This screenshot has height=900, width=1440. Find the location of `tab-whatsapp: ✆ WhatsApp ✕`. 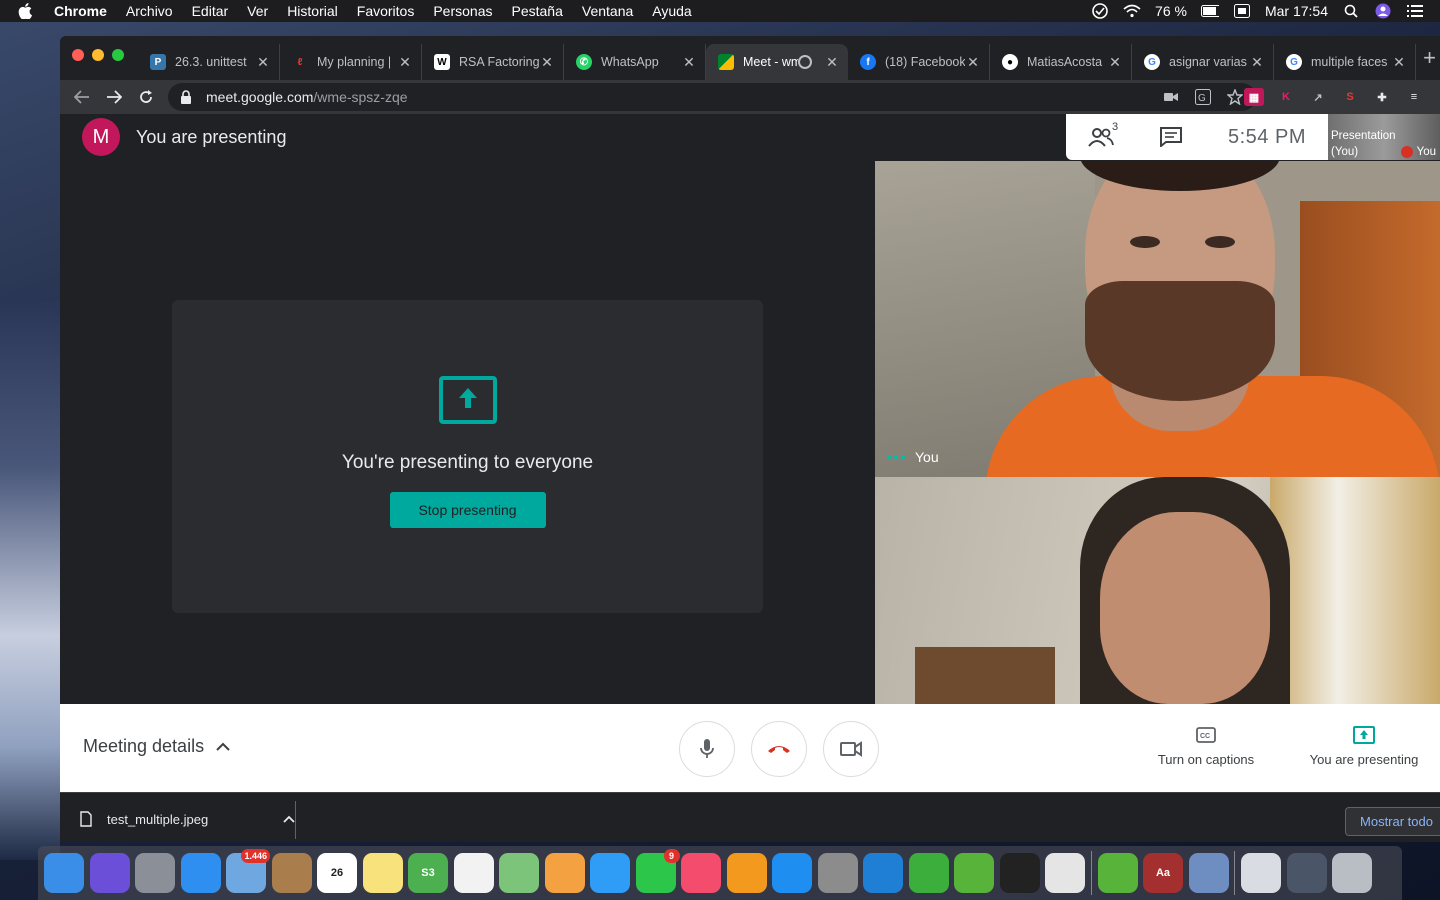

tab-whatsapp: ✆ WhatsApp ✕ is located at coordinates (635, 62).